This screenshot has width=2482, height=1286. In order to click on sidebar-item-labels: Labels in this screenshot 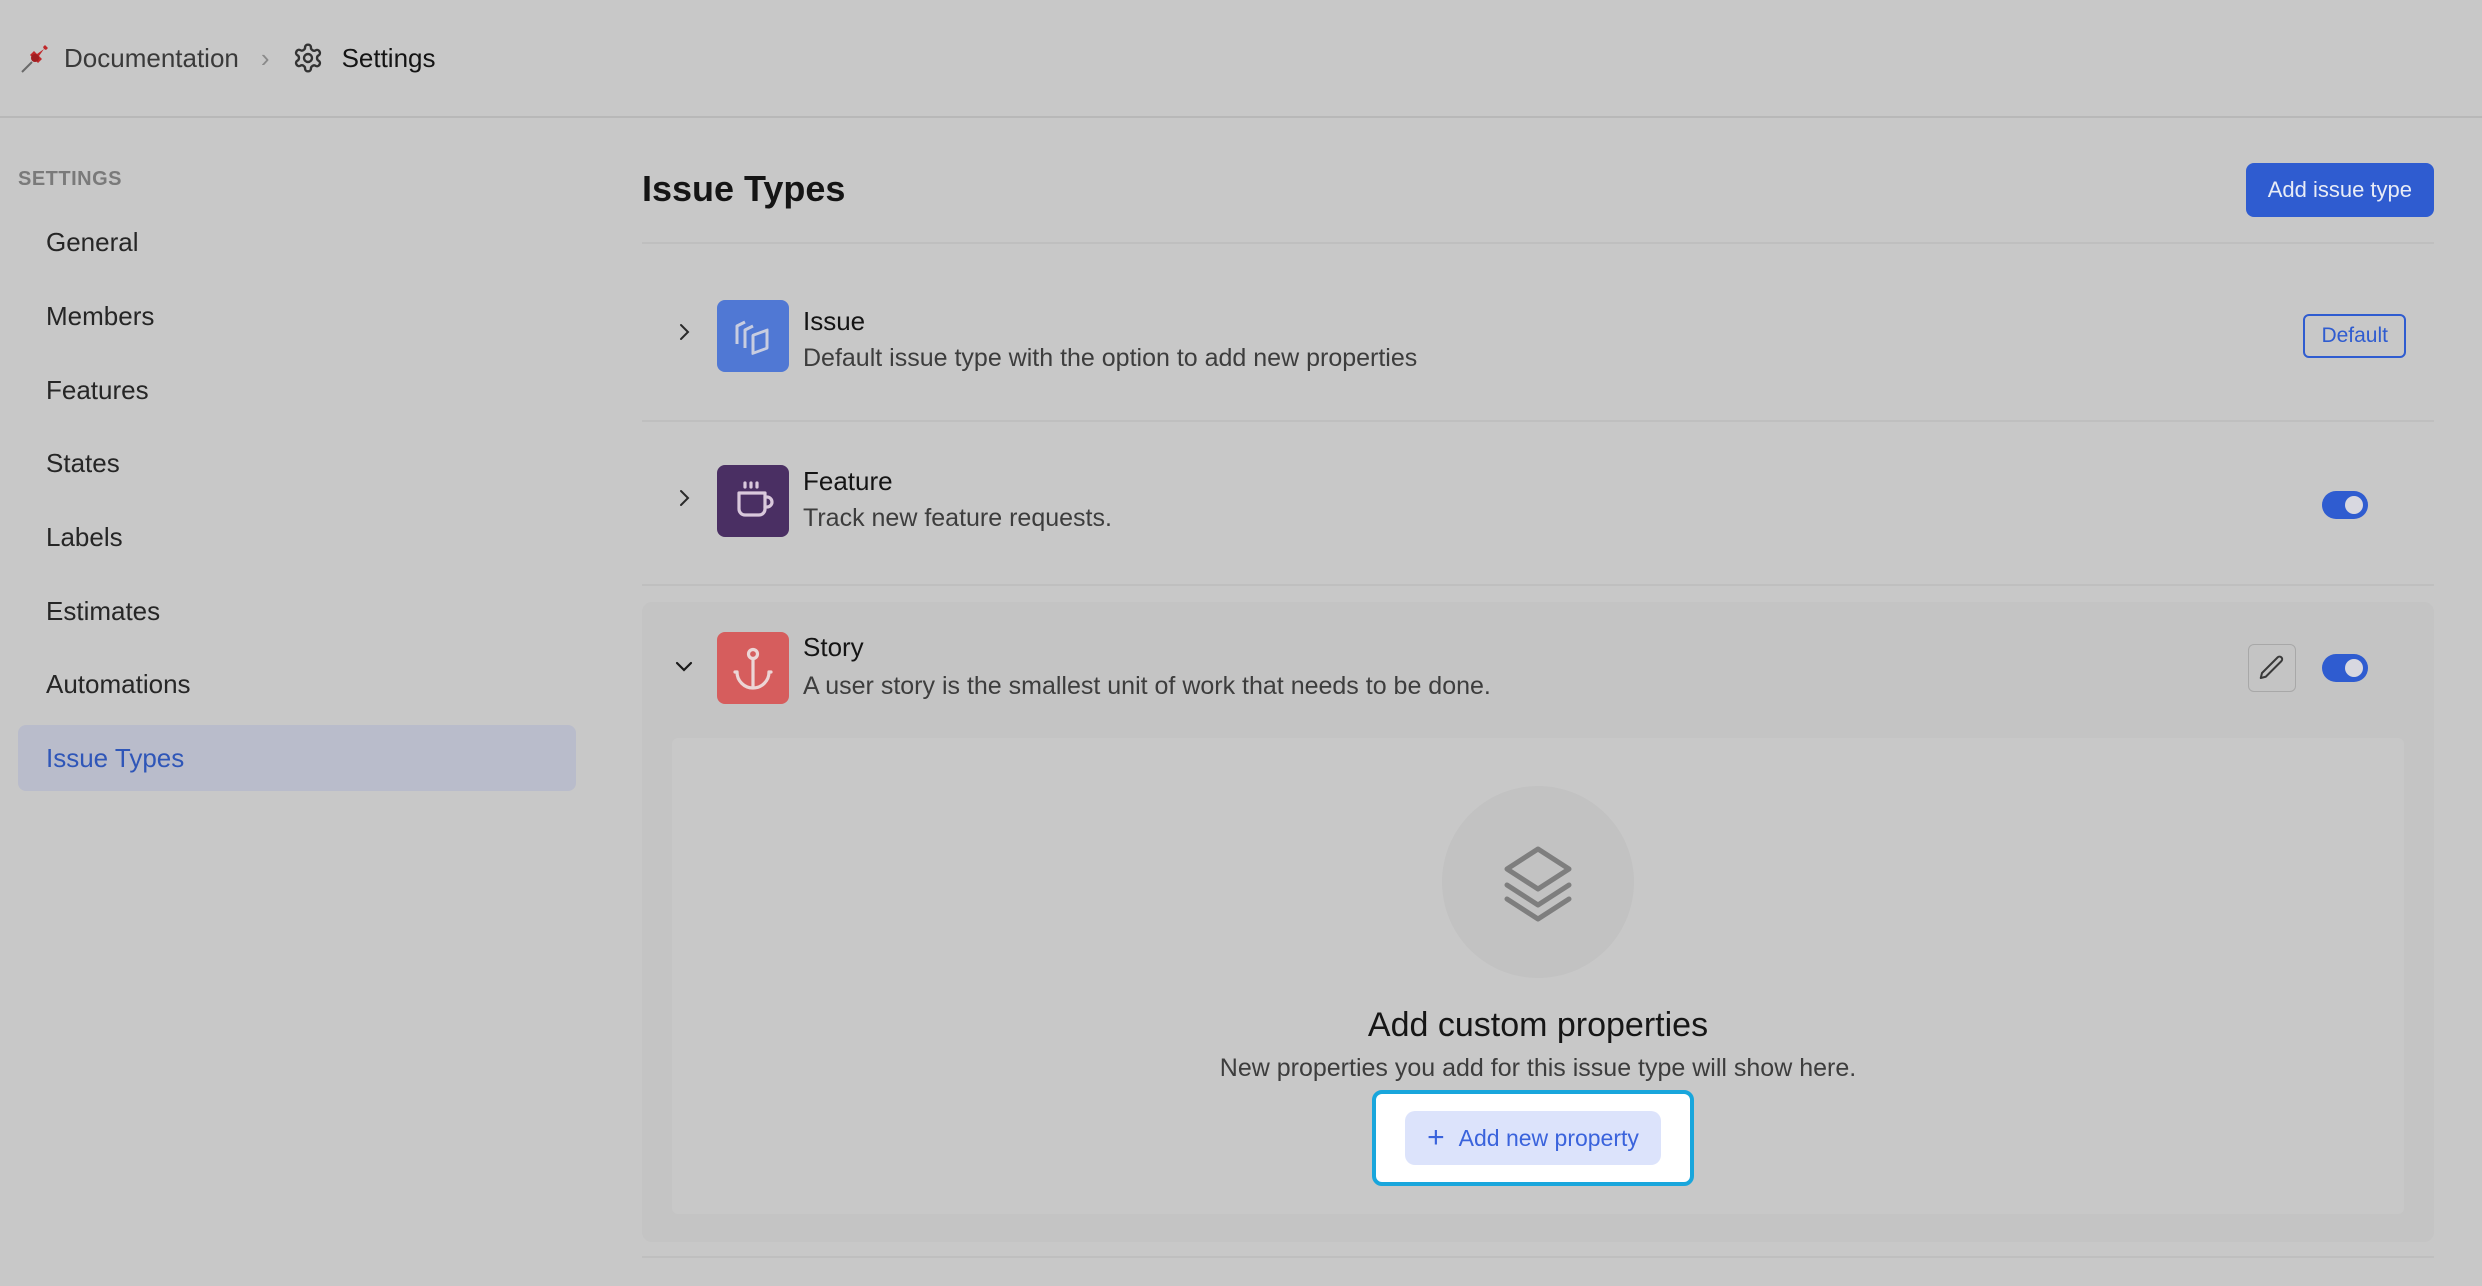, I will do `click(297, 537)`.